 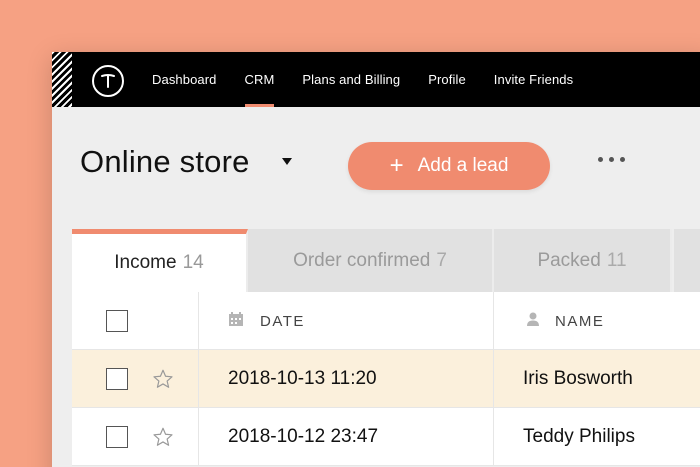 What do you see at coordinates (386, 437) in the screenshot?
I see `table-row: 2018-10-12 23:47 Teddy Philips` at bounding box center [386, 437].